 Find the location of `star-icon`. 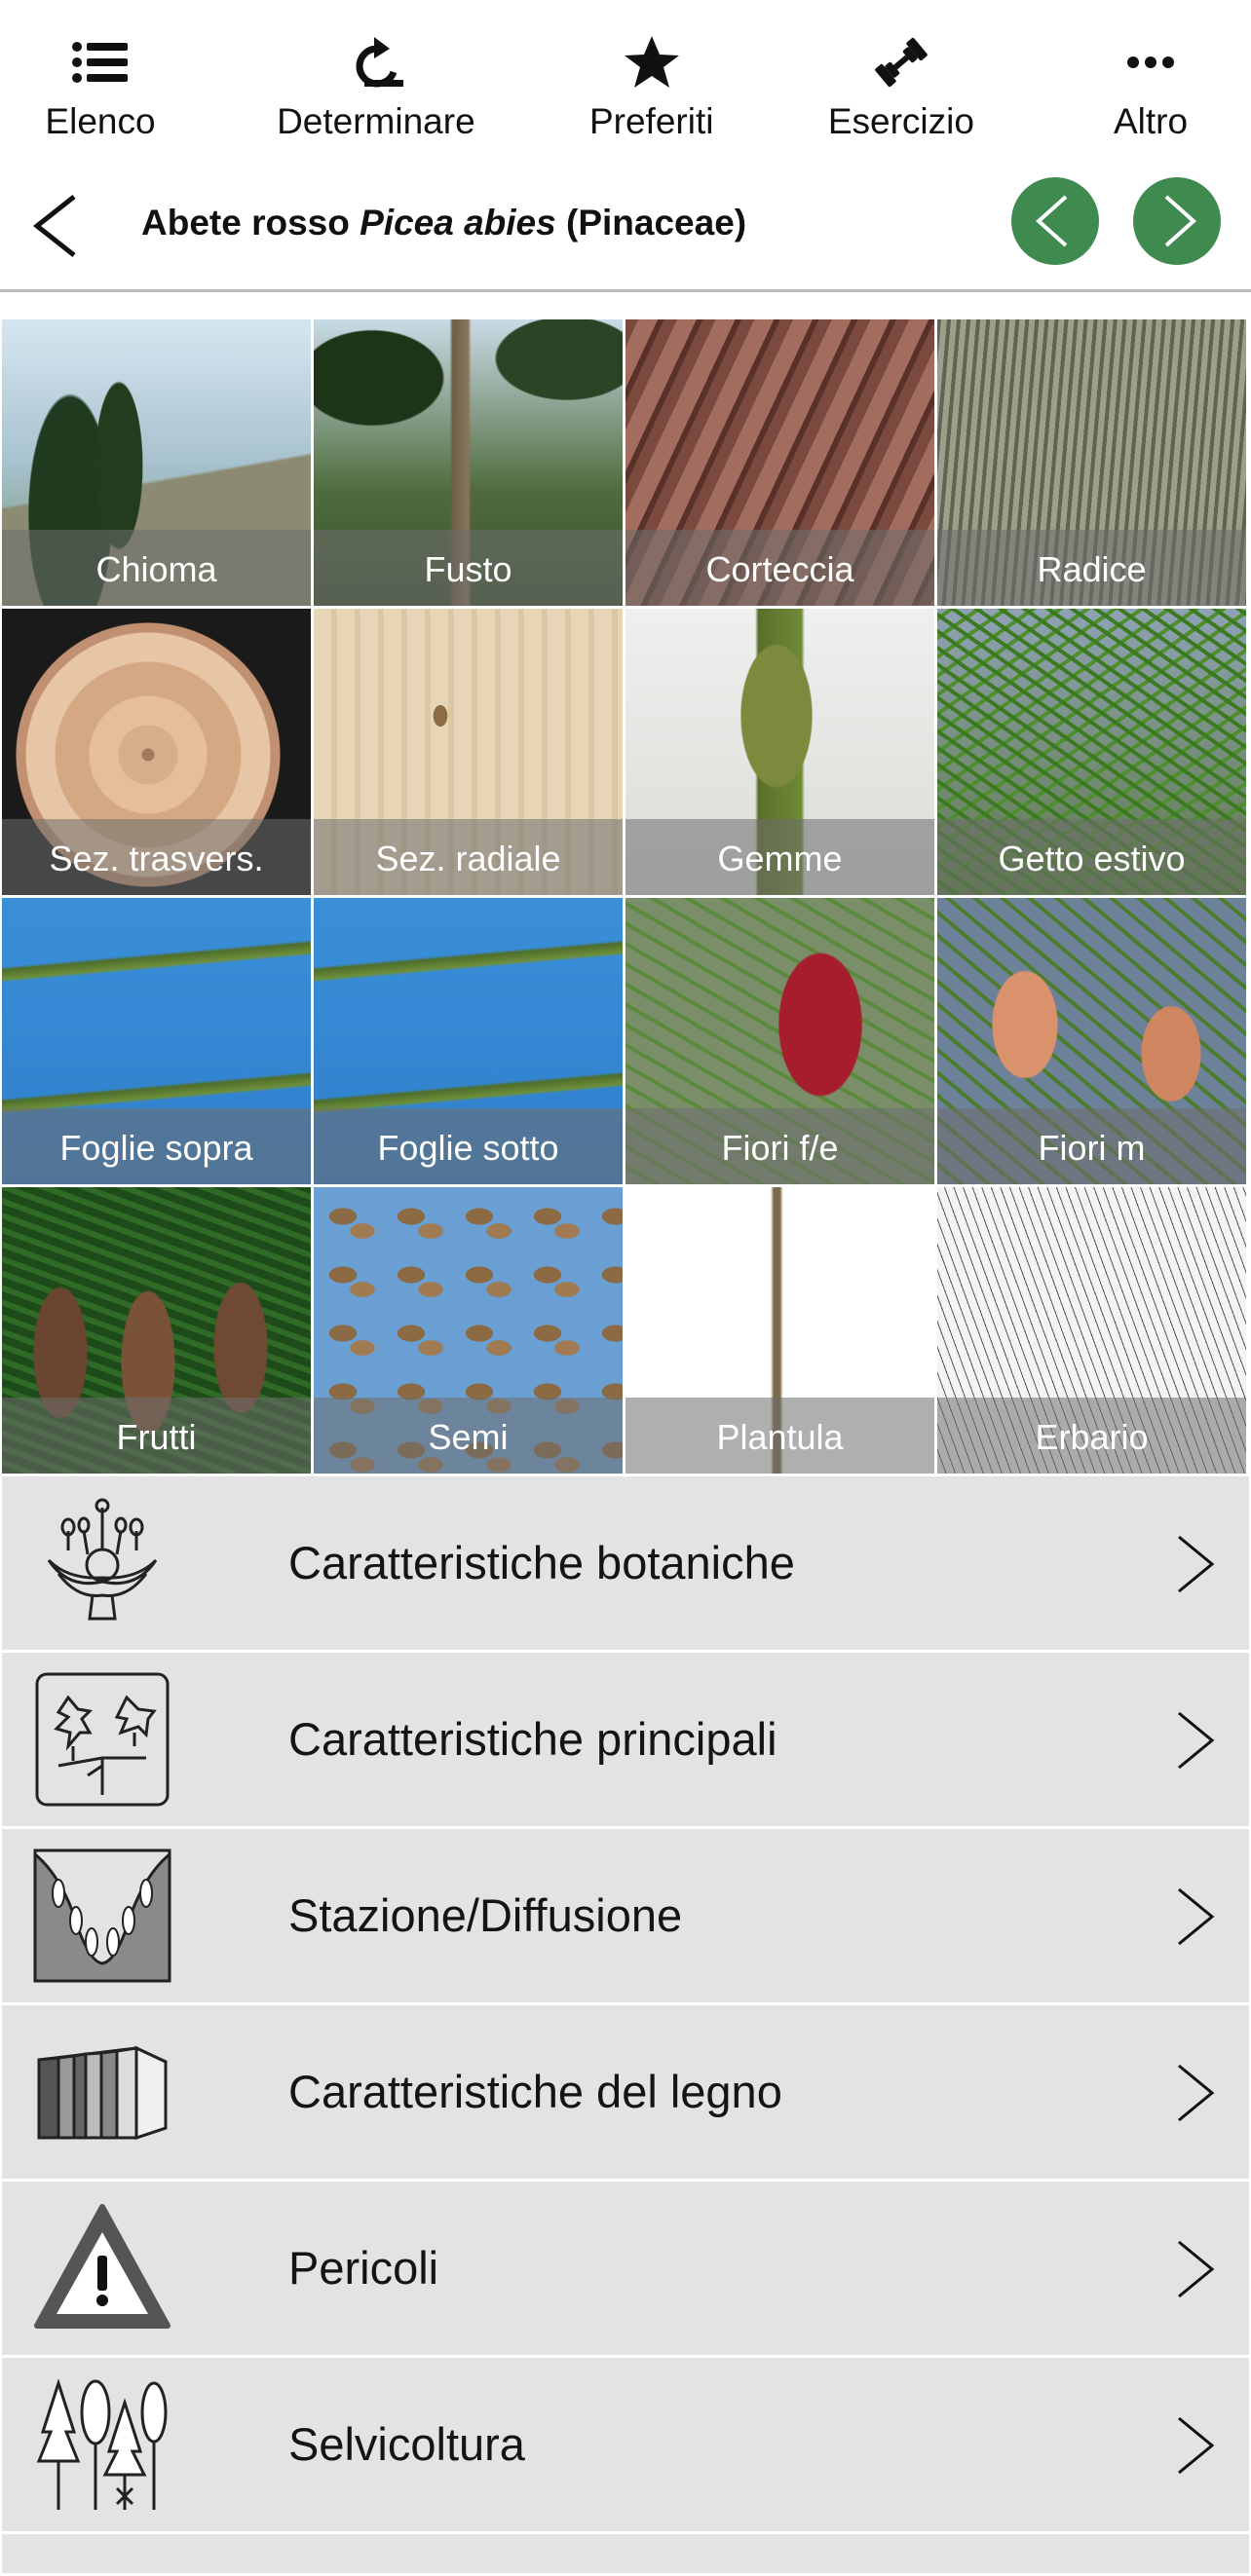

star-icon is located at coordinates (651, 62).